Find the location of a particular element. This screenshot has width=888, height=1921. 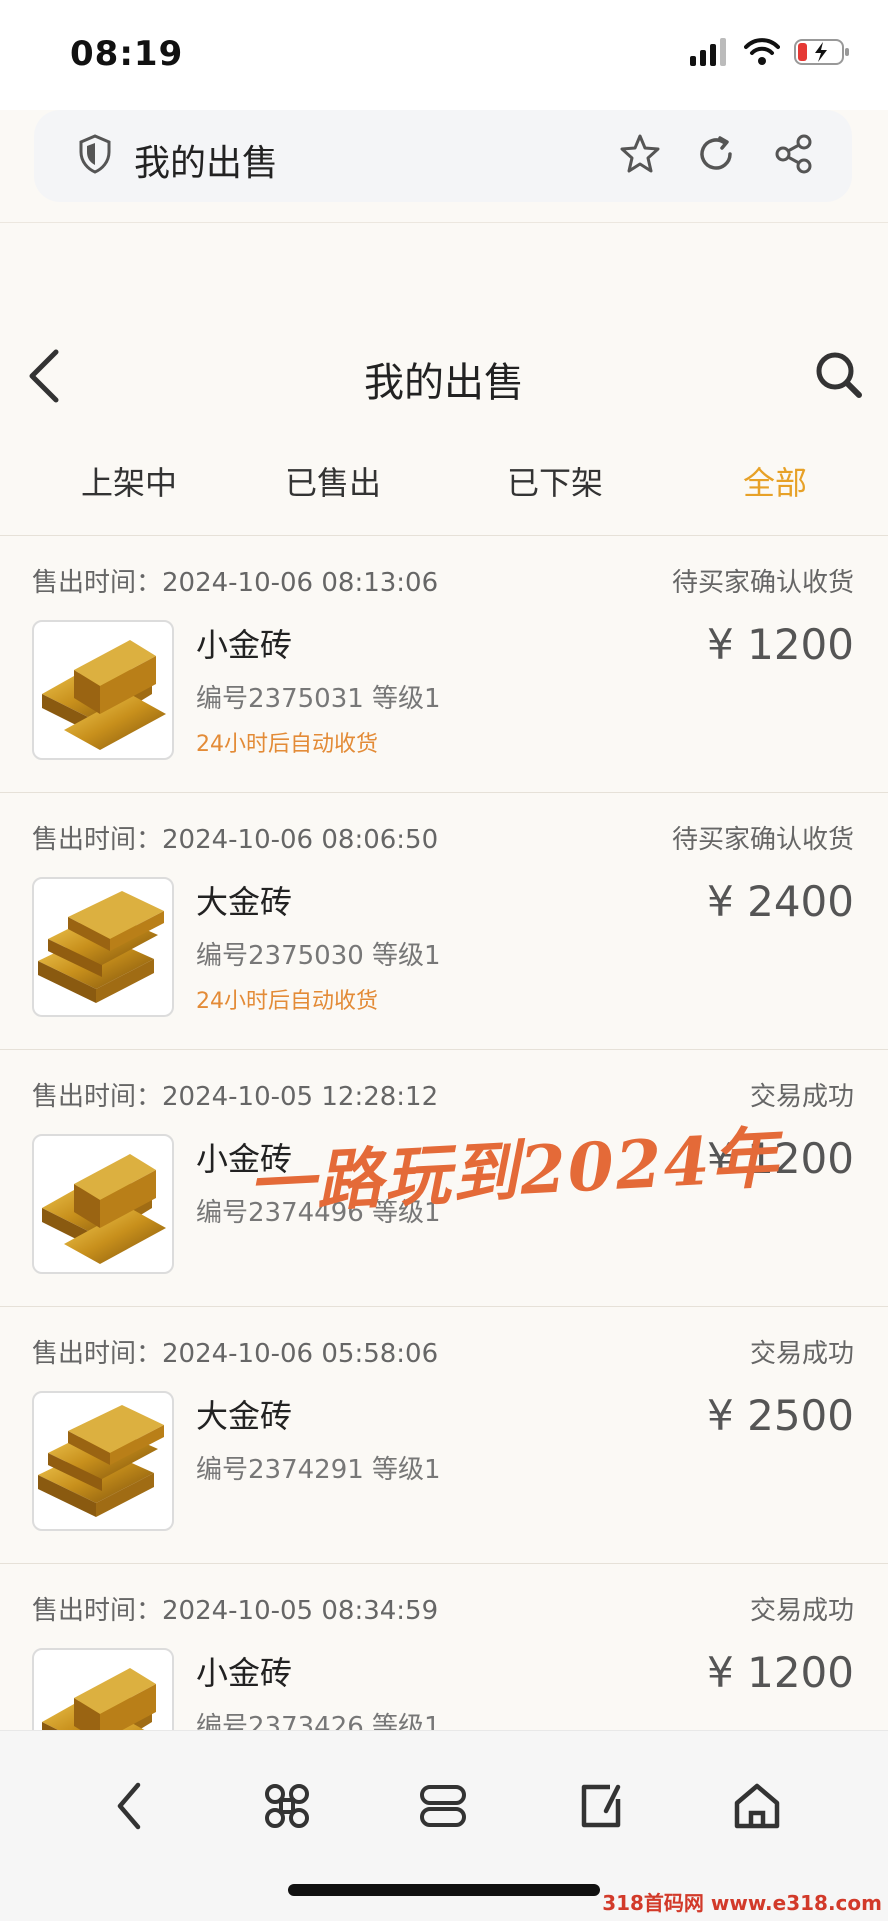

shield-icon is located at coordinates (95, 154).